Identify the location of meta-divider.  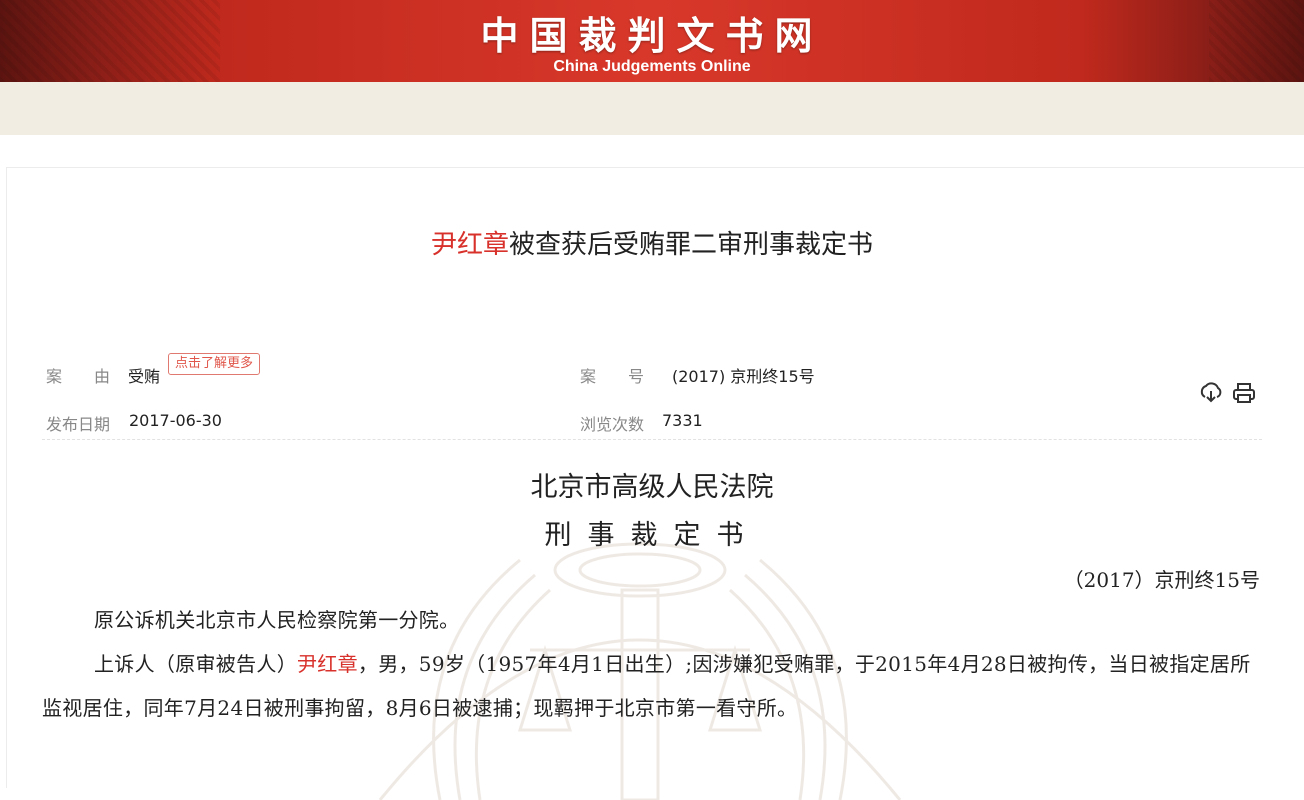
(652, 439).